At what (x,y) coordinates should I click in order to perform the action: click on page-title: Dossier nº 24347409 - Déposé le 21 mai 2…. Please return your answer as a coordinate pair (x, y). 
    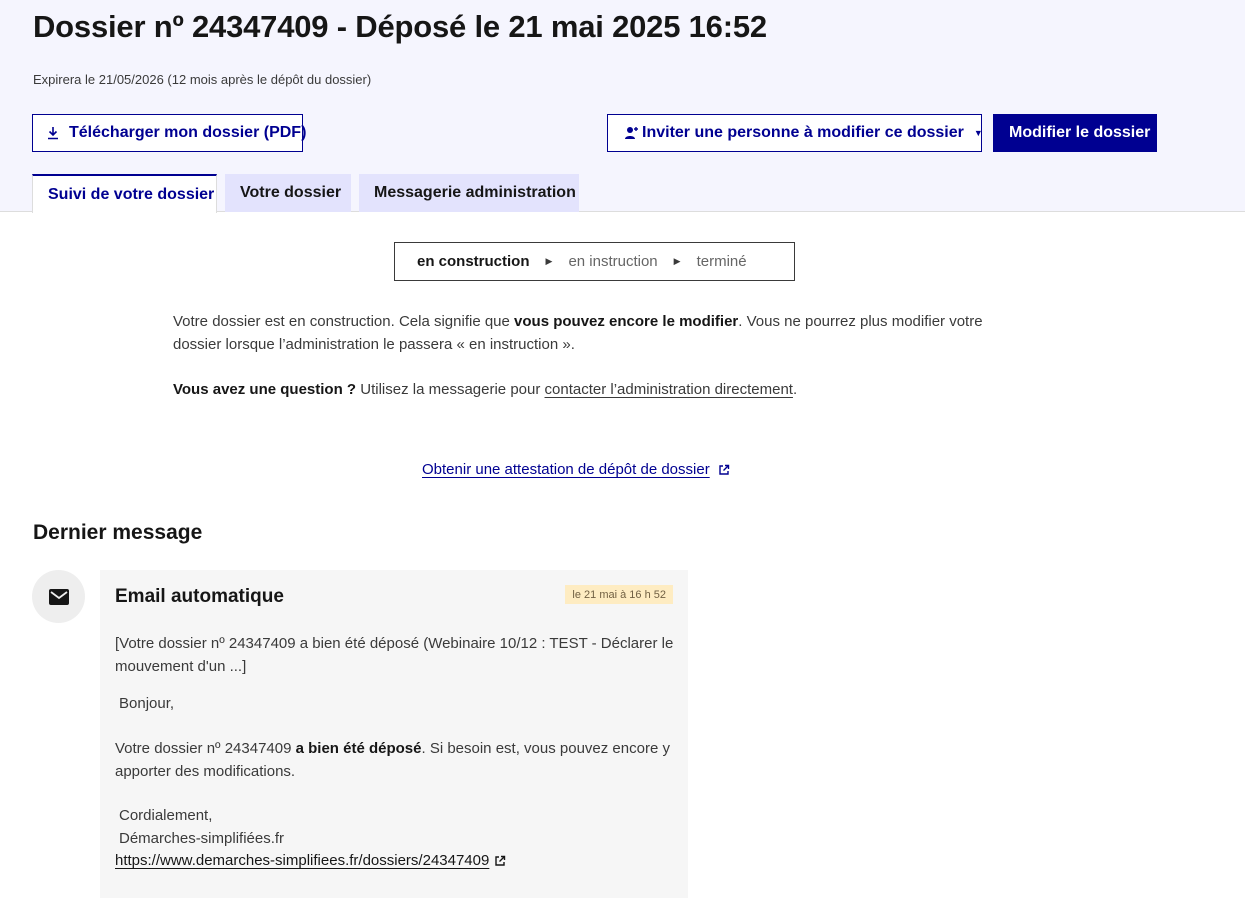
    Looking at the image, I should click on (400, 26).